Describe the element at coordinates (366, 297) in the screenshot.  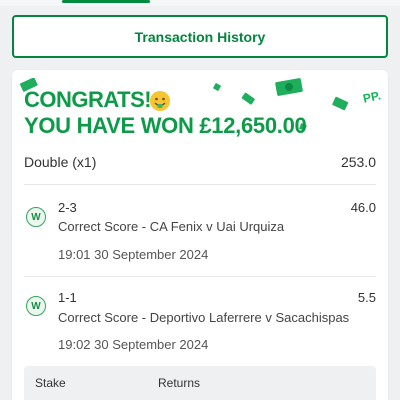
I see `leg-odds: 5.5` at that location.